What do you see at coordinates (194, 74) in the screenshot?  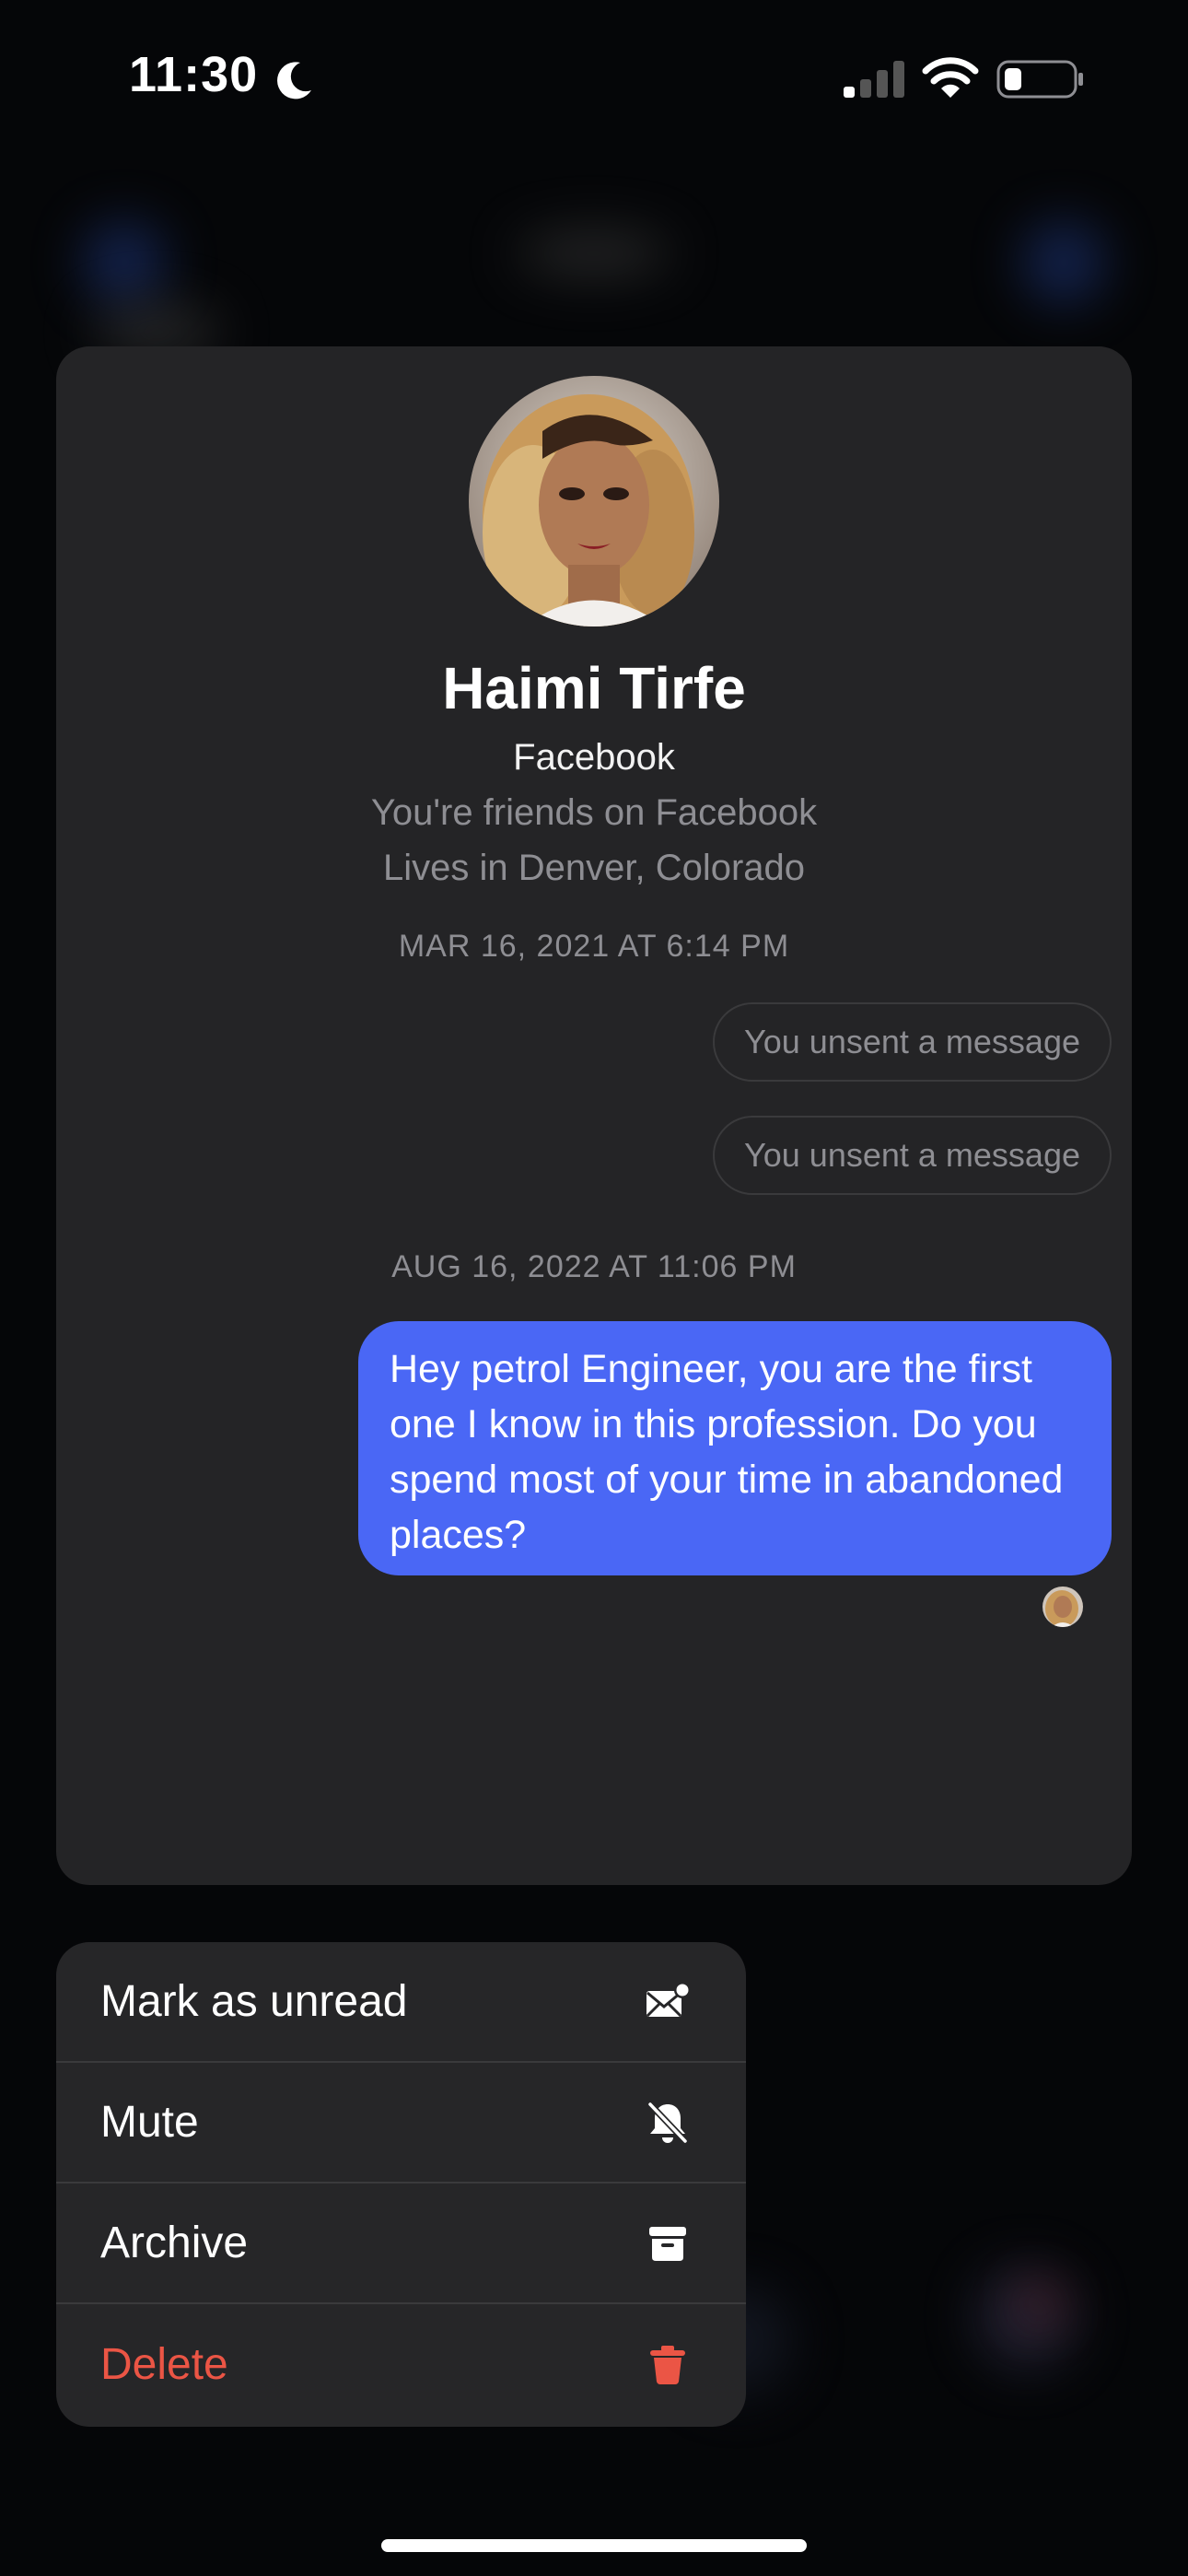 I see `status-time: 11:30` at bounding box center [194, 74].